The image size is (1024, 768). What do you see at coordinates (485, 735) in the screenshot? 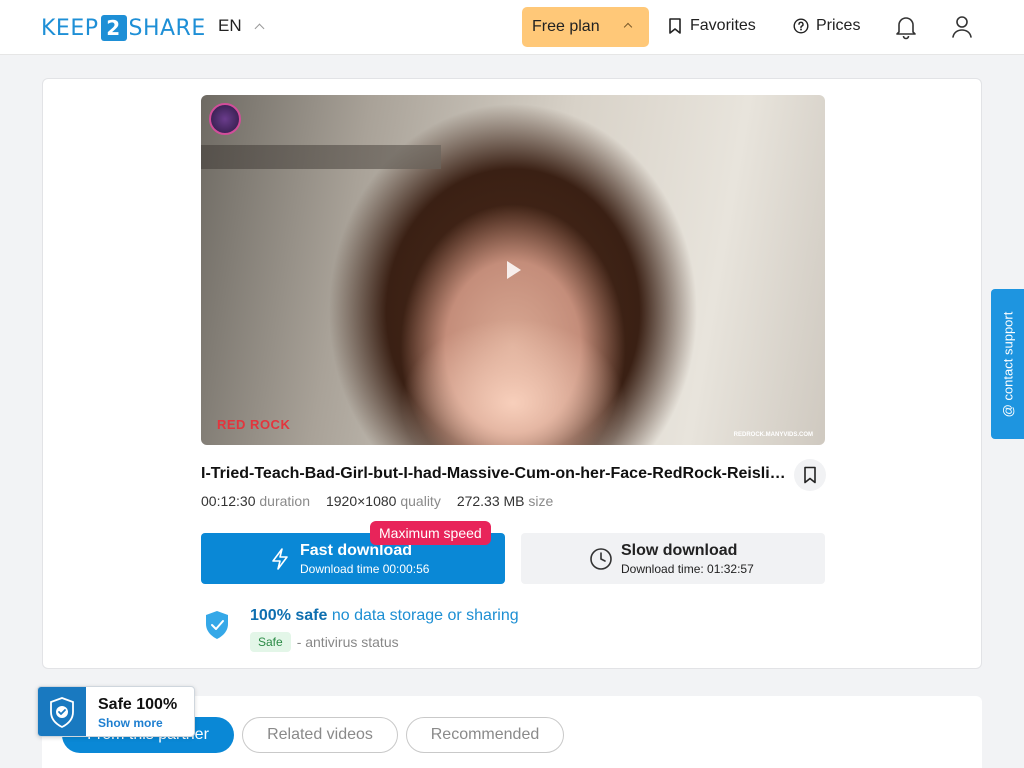
I see `tab-recommended: Recommended` at bounding box center [485, 735].